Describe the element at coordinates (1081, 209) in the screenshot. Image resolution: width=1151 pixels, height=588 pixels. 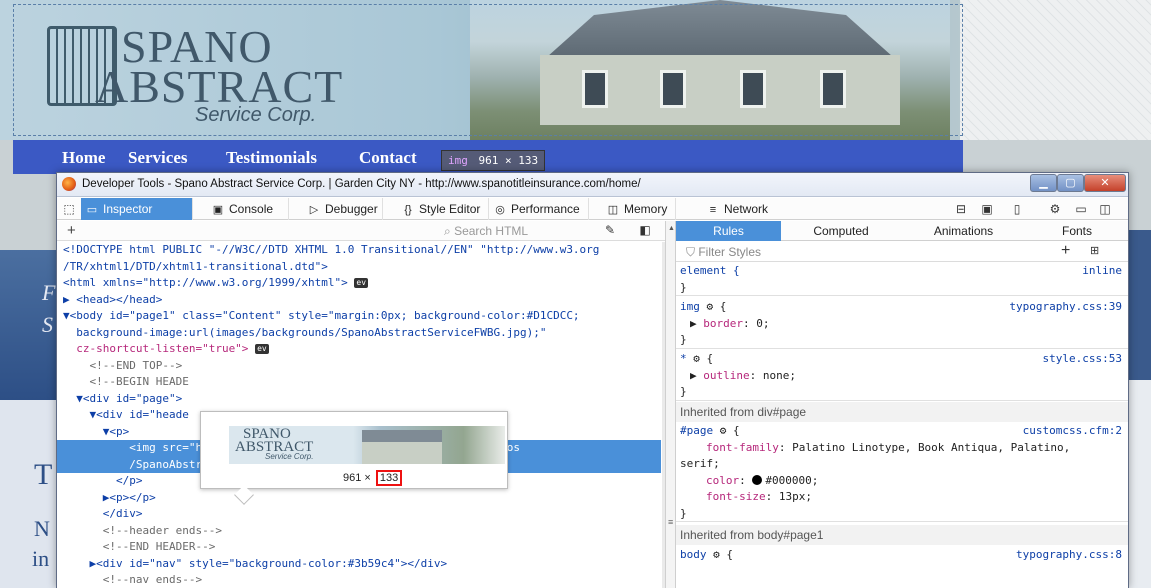
I see `dock-bottom-icon: ▭` at that location.